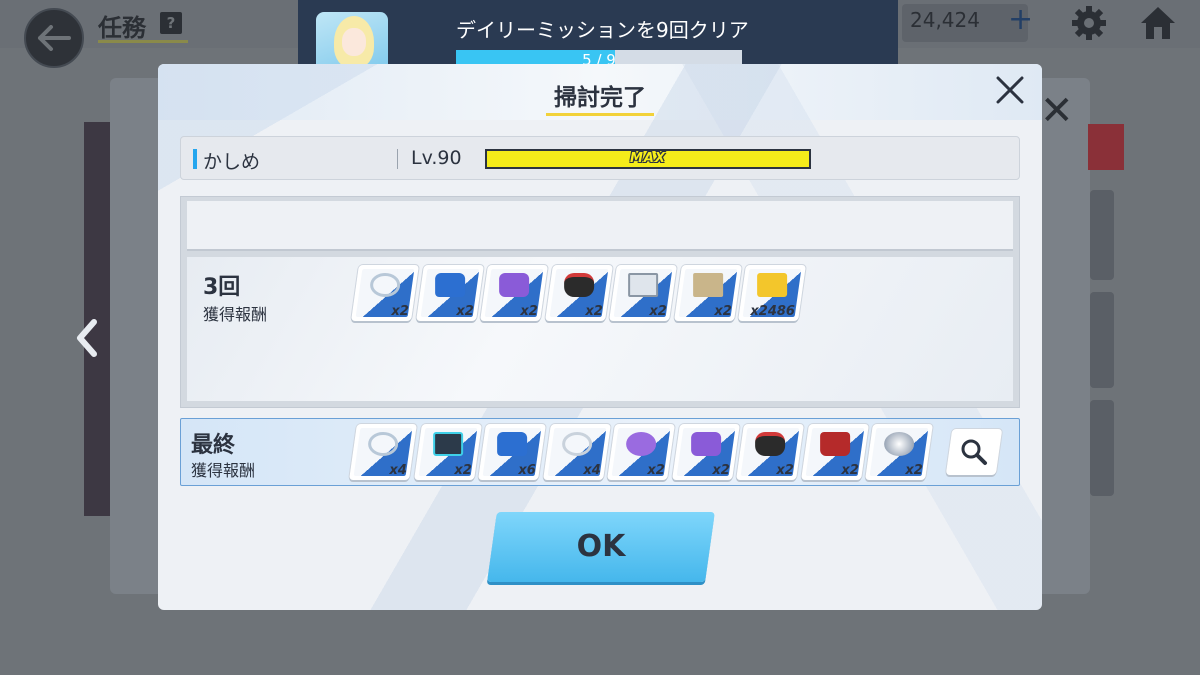 The width and height of the screenshot is (1200, 675). Describe the element at coordinates (1106, 147) in the screenshot. I see `side-tab-red` at that location.